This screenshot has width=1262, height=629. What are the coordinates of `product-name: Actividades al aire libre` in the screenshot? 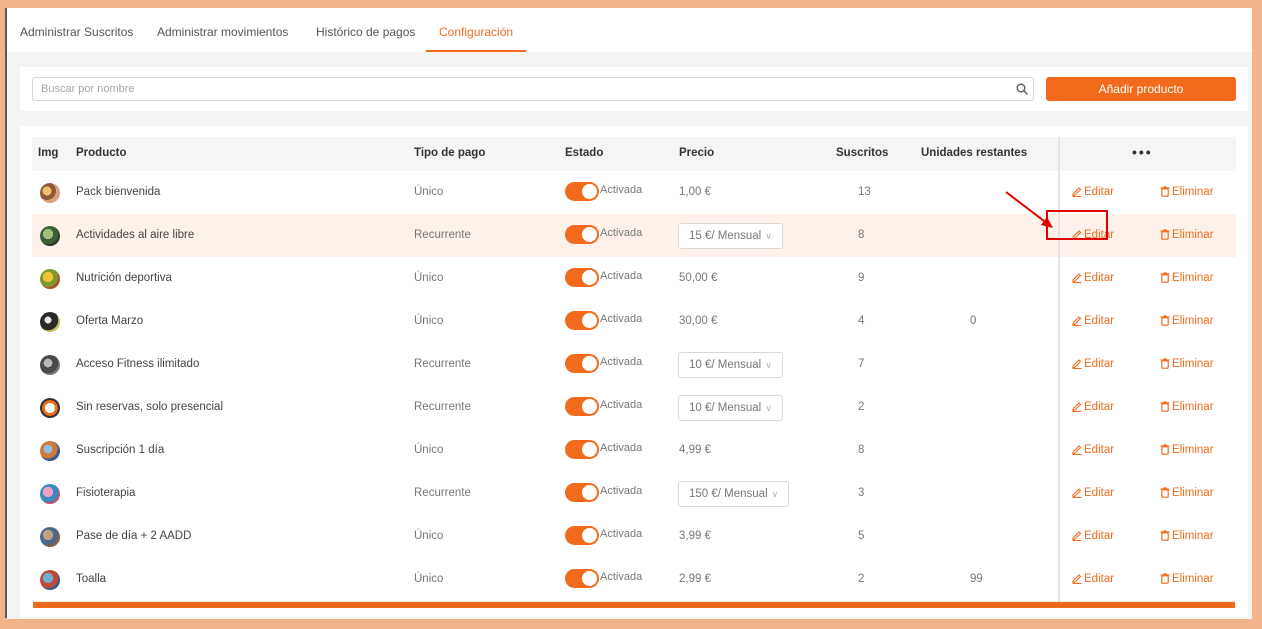 It's located at (135, 235).